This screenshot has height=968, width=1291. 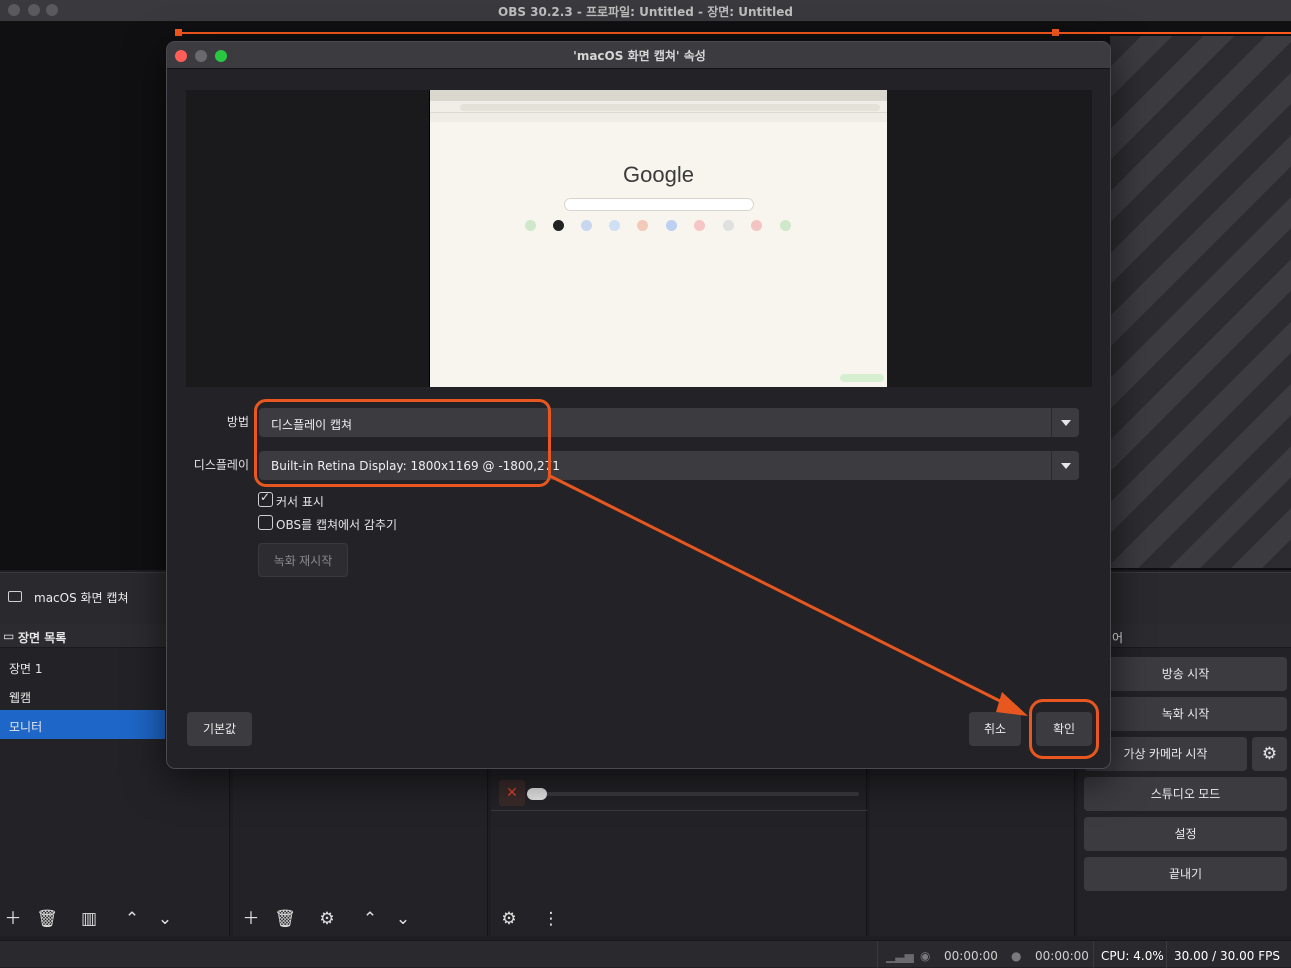 I want to click on show-cursor-checkbox: ✓, so click(x=265, y=498).